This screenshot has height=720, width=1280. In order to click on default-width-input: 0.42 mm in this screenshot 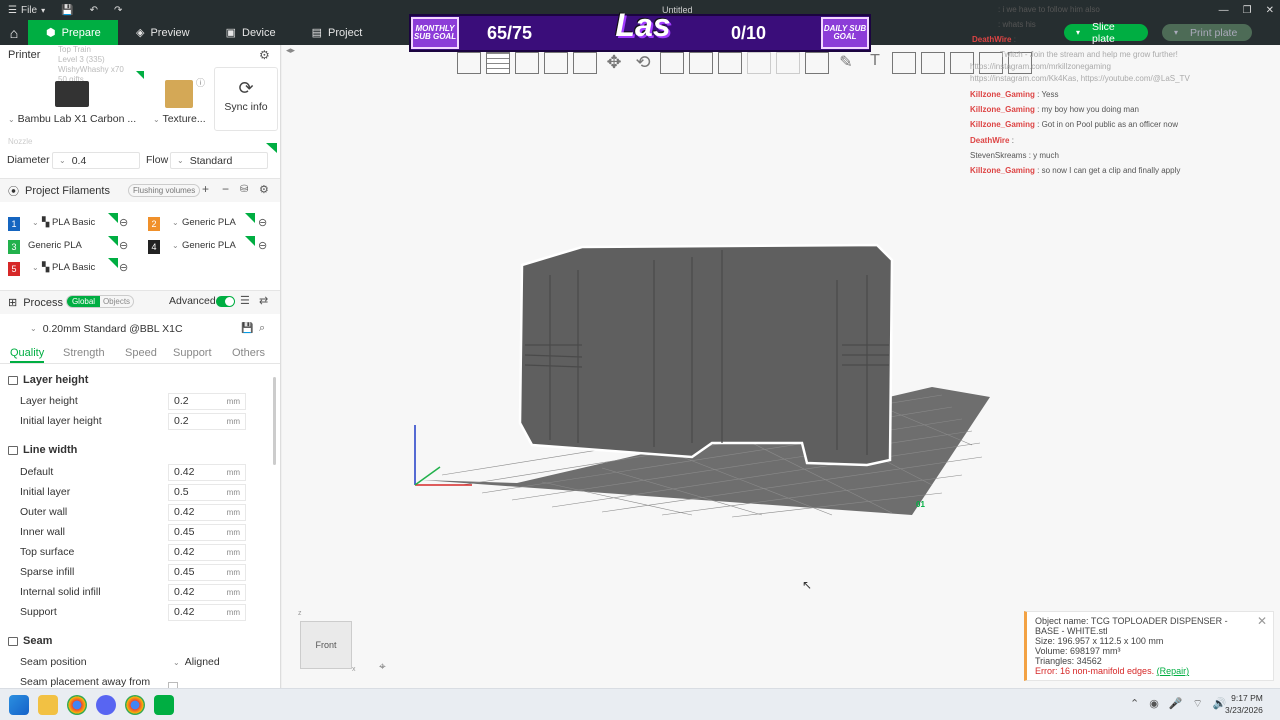, I will do `click(207, 472)`.